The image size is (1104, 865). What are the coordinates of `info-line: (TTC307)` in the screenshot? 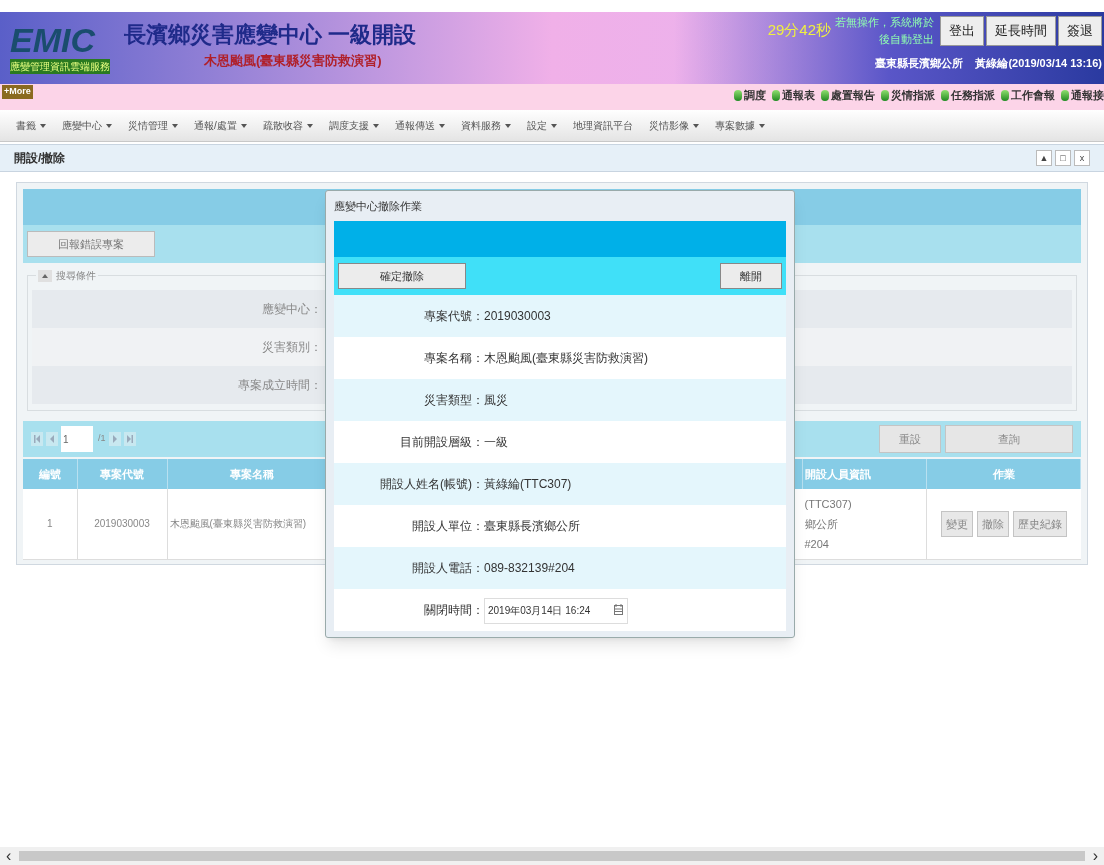 It's located at (828, 504).